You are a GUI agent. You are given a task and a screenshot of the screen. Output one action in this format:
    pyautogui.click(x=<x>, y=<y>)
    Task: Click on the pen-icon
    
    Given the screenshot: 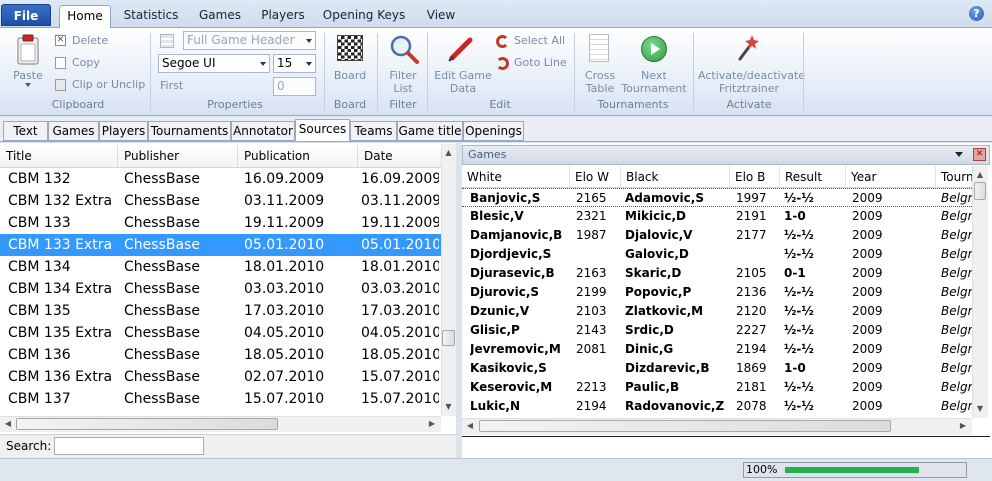 What is the action you would take?
    pyautogui.click(x=461, y=49)
    